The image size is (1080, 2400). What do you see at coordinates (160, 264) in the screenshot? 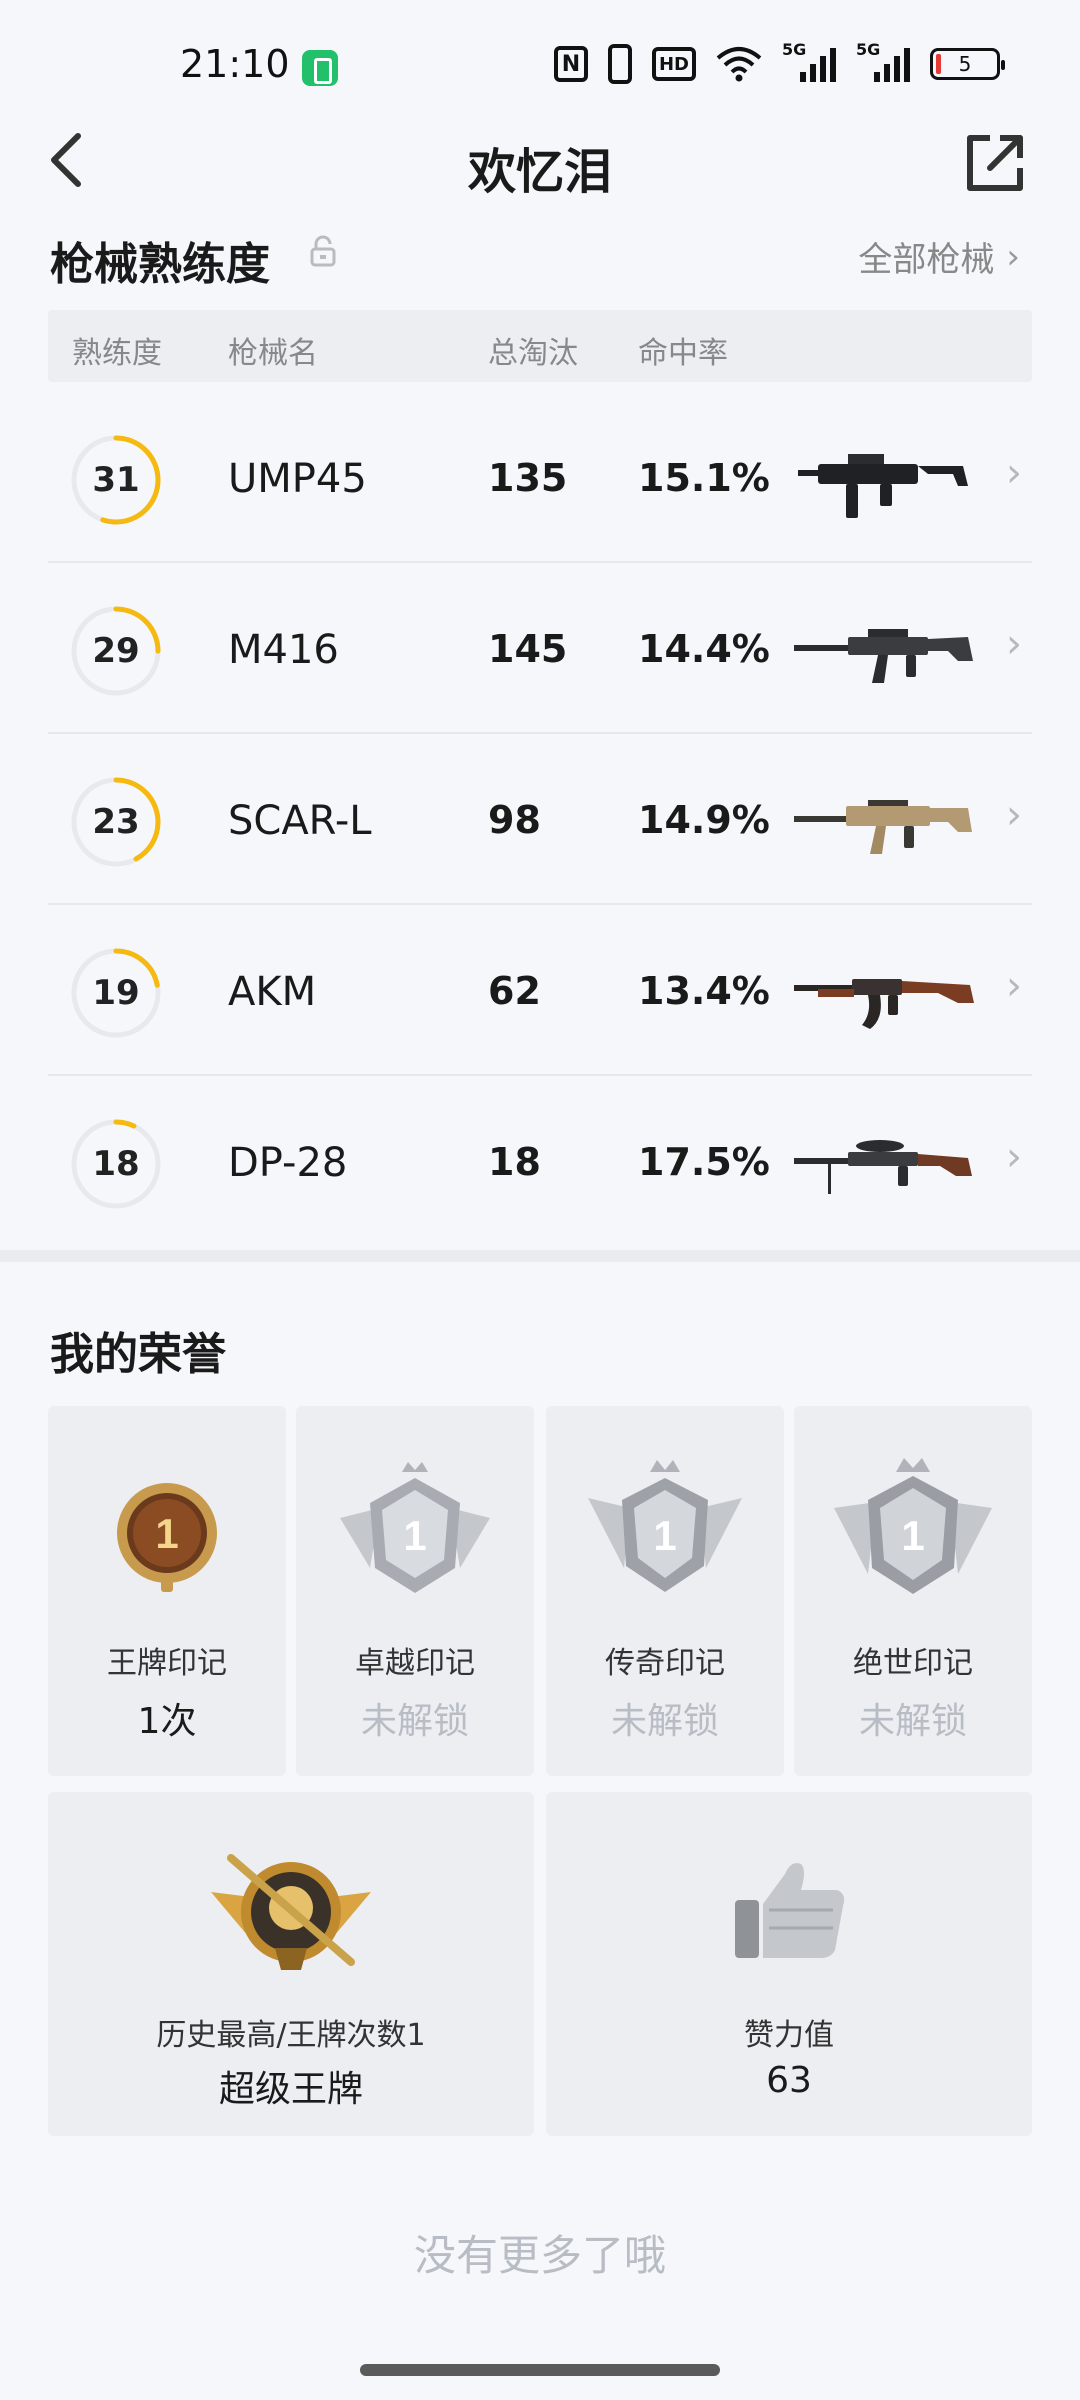
I see `weapon-section-title: 枪械熟练度` at bounding box center [160, 264].